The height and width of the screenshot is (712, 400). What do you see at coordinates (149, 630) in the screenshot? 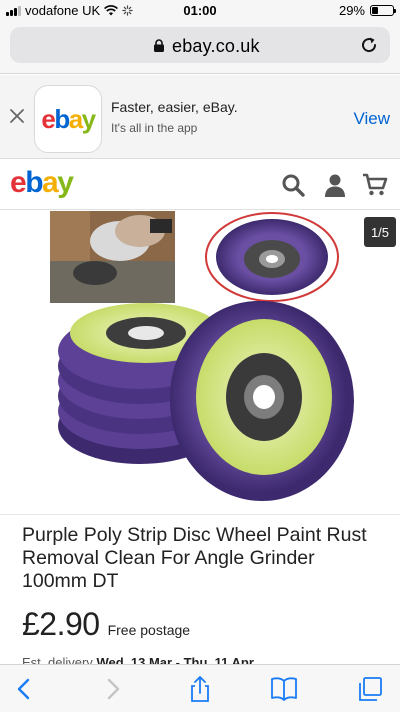
I see `postage-label: Free postage` at bounding box center [149, 630].